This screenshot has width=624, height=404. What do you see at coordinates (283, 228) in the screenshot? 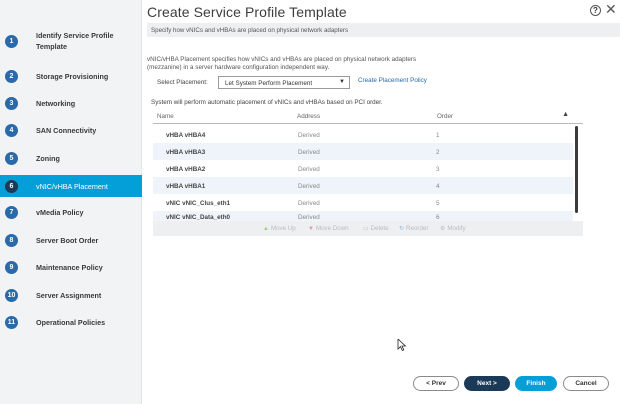
I see `move-up-label: Move Up` at bounding box center [283, 228].